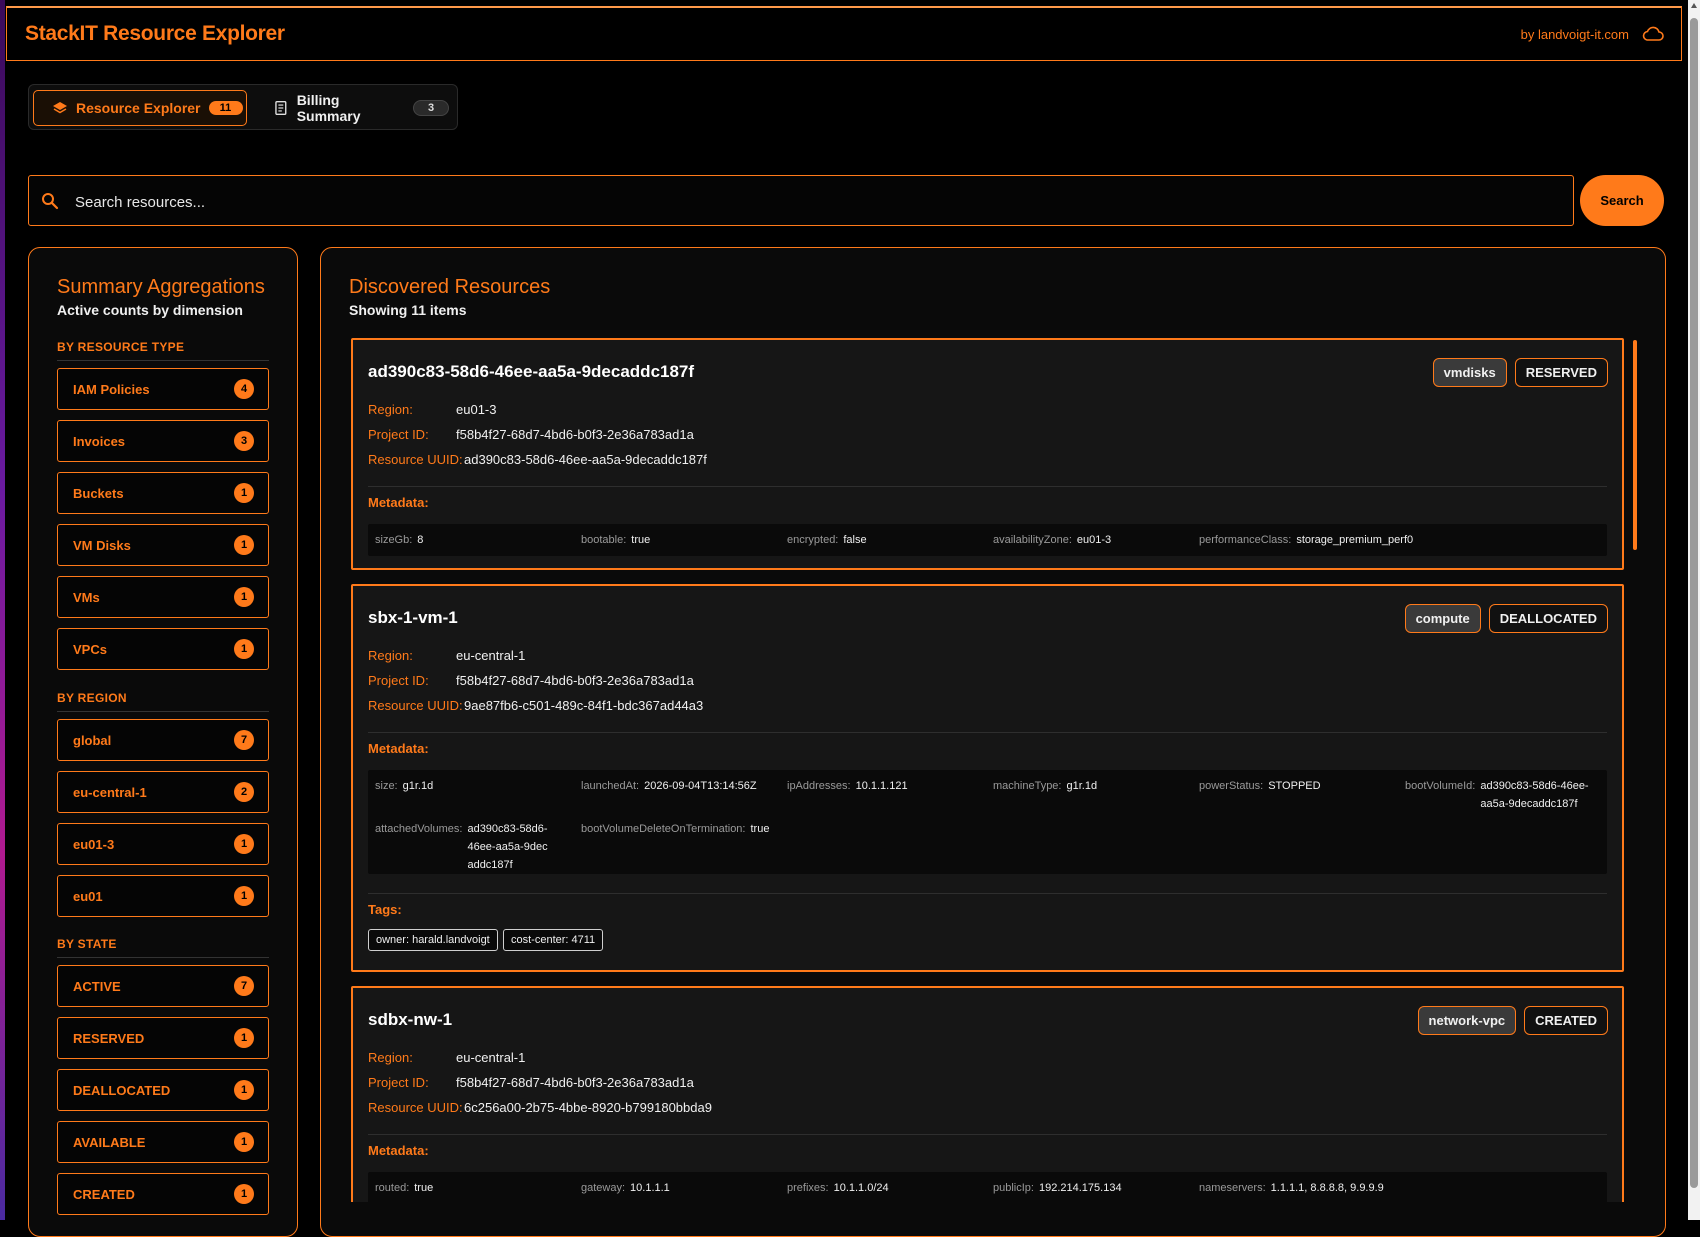 This screenshot has width=1700, height=1237. I want to click on agg-item-reserved: RESERVED 1, so click(163, 1038).